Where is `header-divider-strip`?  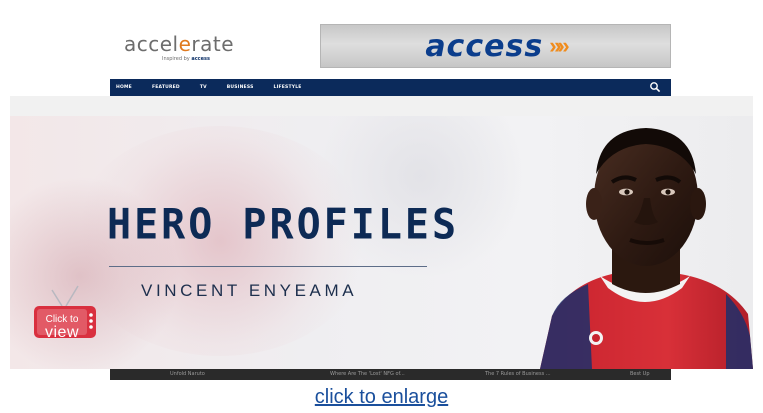 header-divider-strip is located at coordinates (381, 106).